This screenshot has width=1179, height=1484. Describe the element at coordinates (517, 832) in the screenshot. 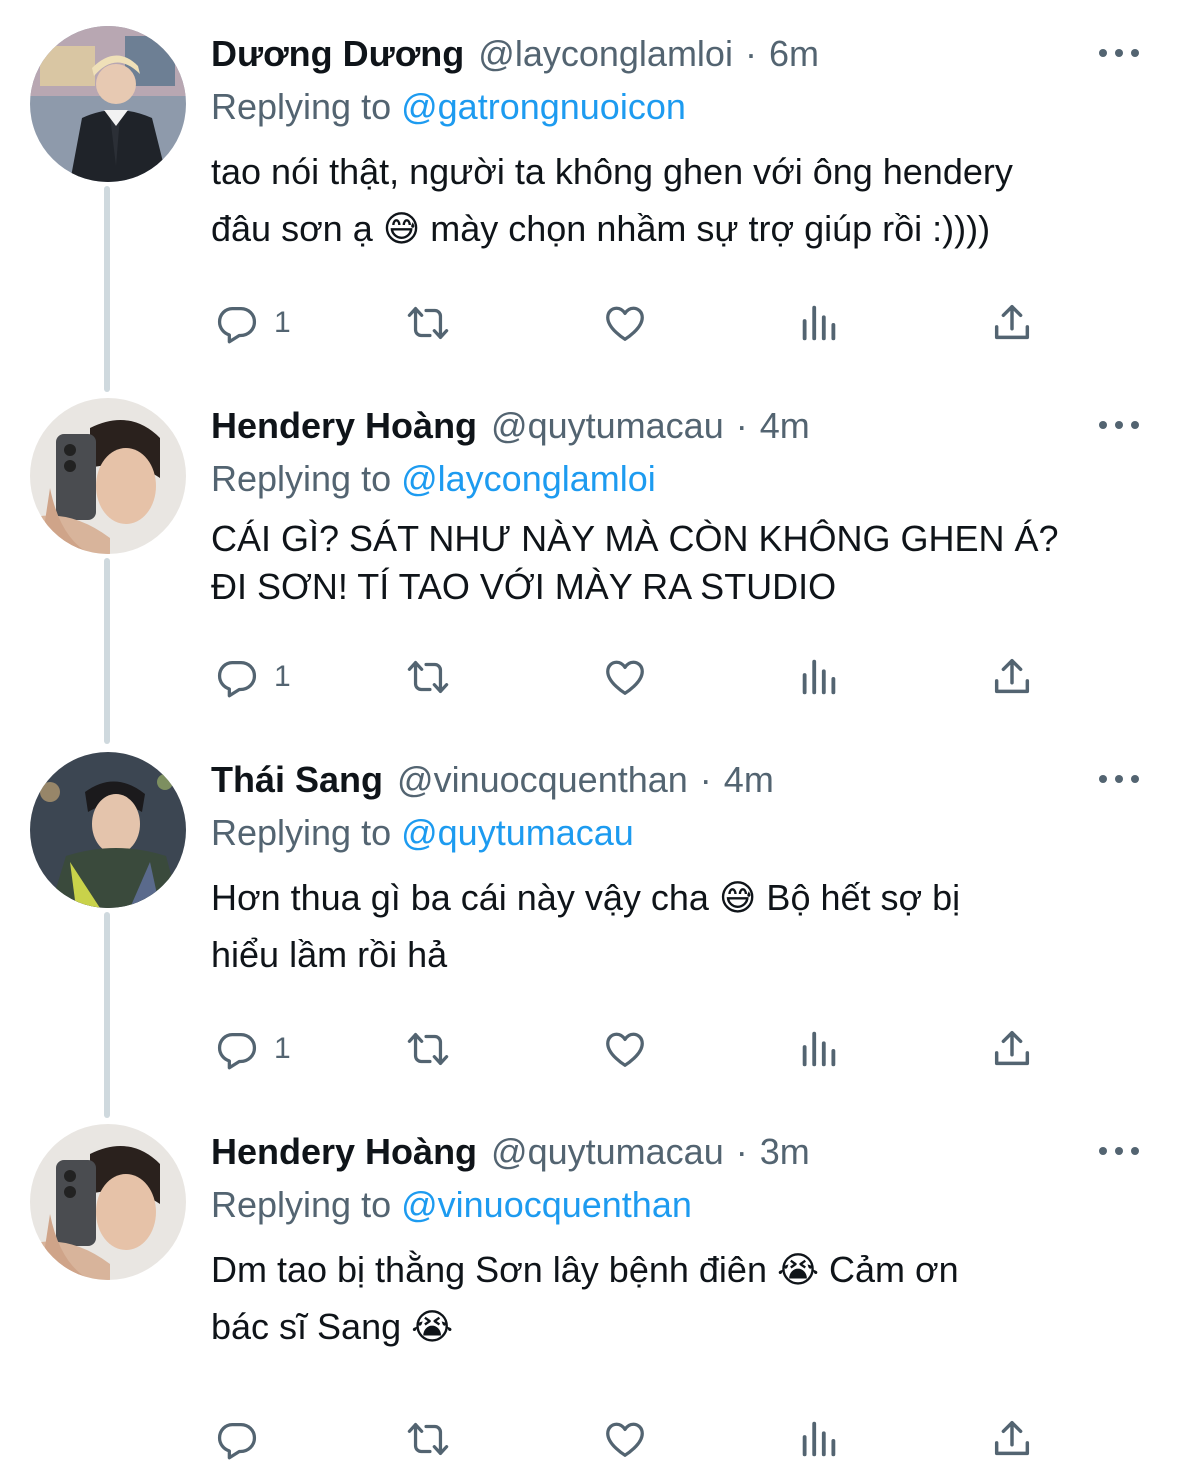

I see `mention-link: @quytumacau` at that location.